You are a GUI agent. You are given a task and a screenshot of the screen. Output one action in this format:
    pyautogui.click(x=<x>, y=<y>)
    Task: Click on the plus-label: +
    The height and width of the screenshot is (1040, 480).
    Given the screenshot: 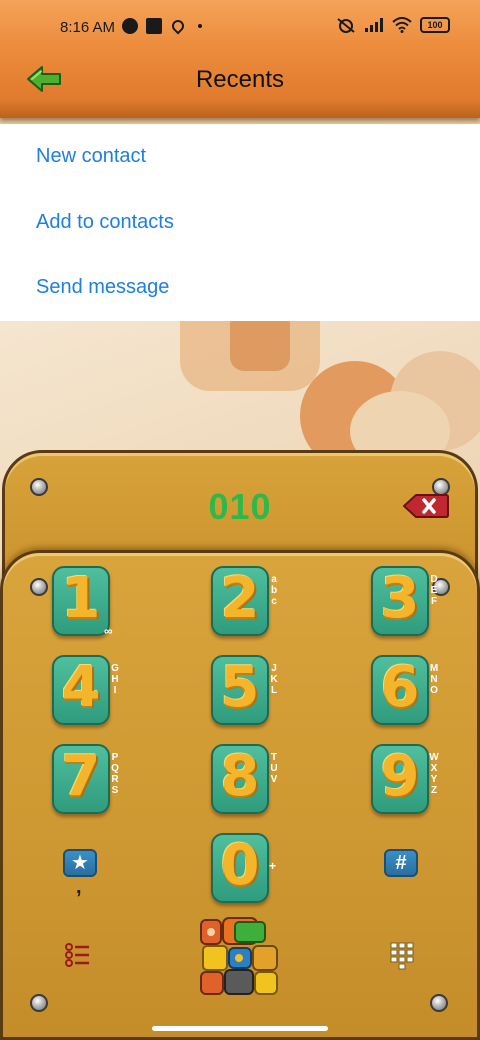 What is the action you would take?
    pyautogui.click(x=273, y=866)
    